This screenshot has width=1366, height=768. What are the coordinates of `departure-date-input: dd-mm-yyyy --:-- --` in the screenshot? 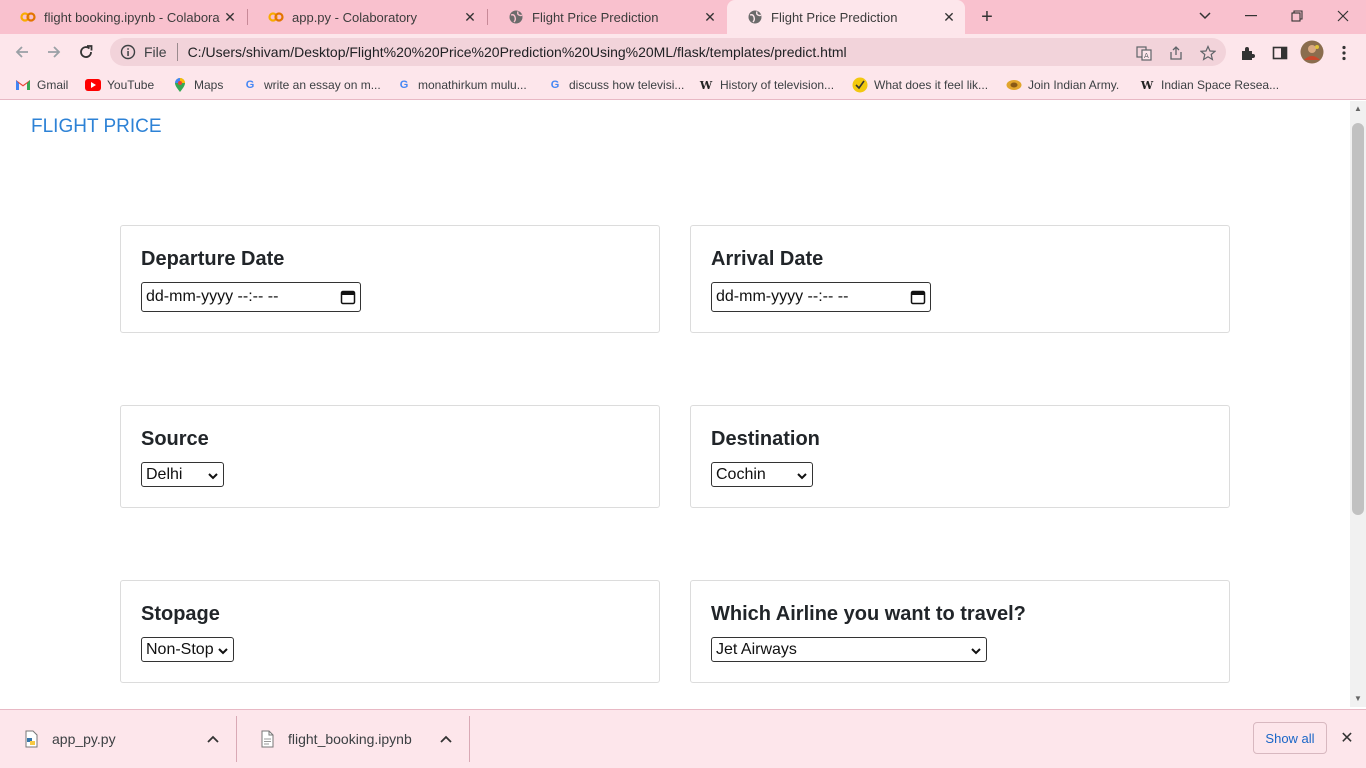 It's located at (251, 297).